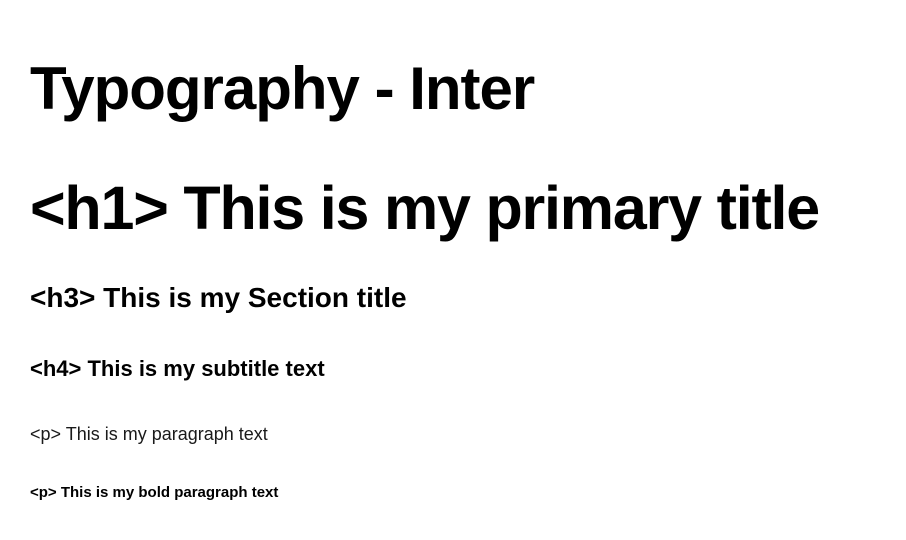 This screenshot has width=906, height=540. What do you see at coordinates (425, 208) in the screenshot?
I see `h1-sample-text: <h1> This is my primary title` at bounding box center [425, 208].